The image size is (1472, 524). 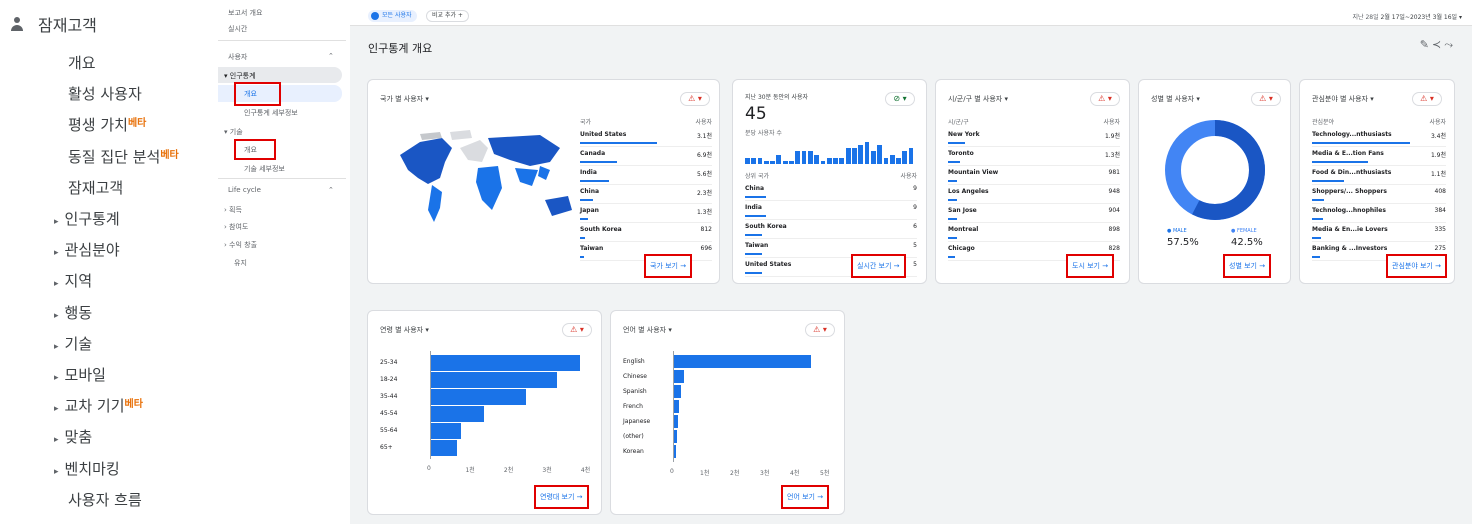 I want to click on edit-icon: ✎, so click(x=1426, y=44).